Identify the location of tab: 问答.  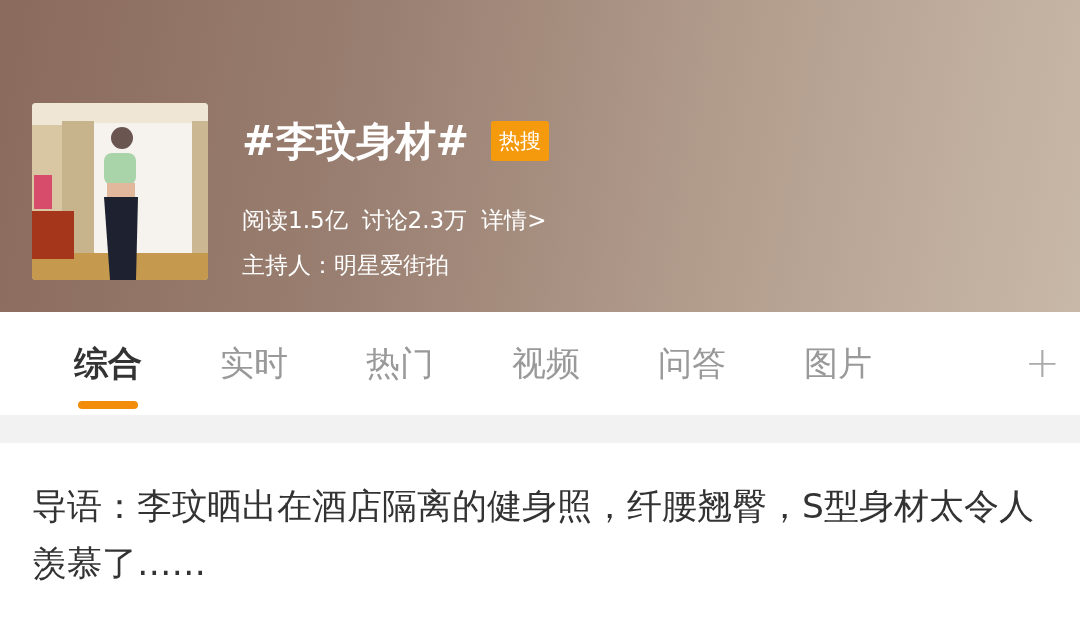
(692, 363).